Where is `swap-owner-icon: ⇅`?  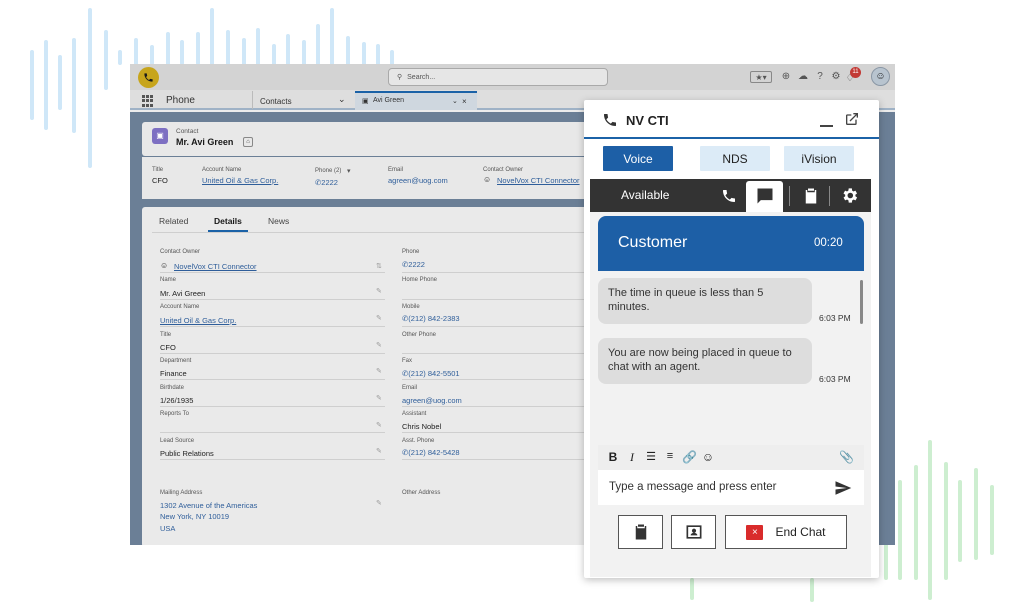 swap-owner-icon: ⇅ is located at coordinates (379, 266).